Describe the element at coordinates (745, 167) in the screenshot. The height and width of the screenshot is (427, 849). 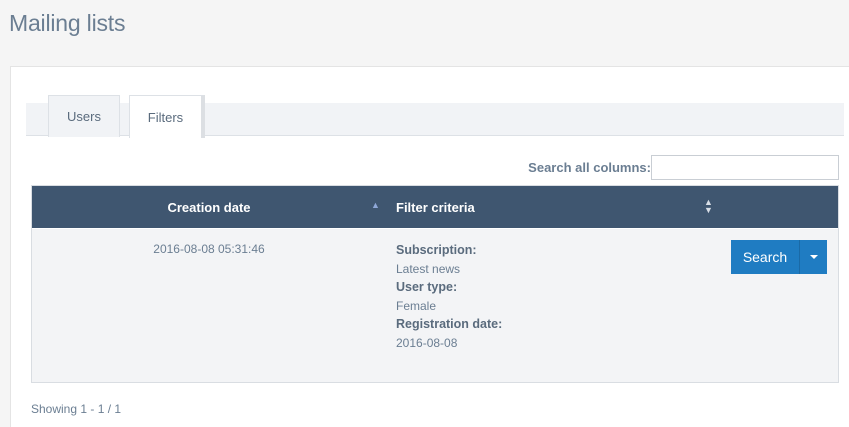
I see `search-all-columns-input` at that location.